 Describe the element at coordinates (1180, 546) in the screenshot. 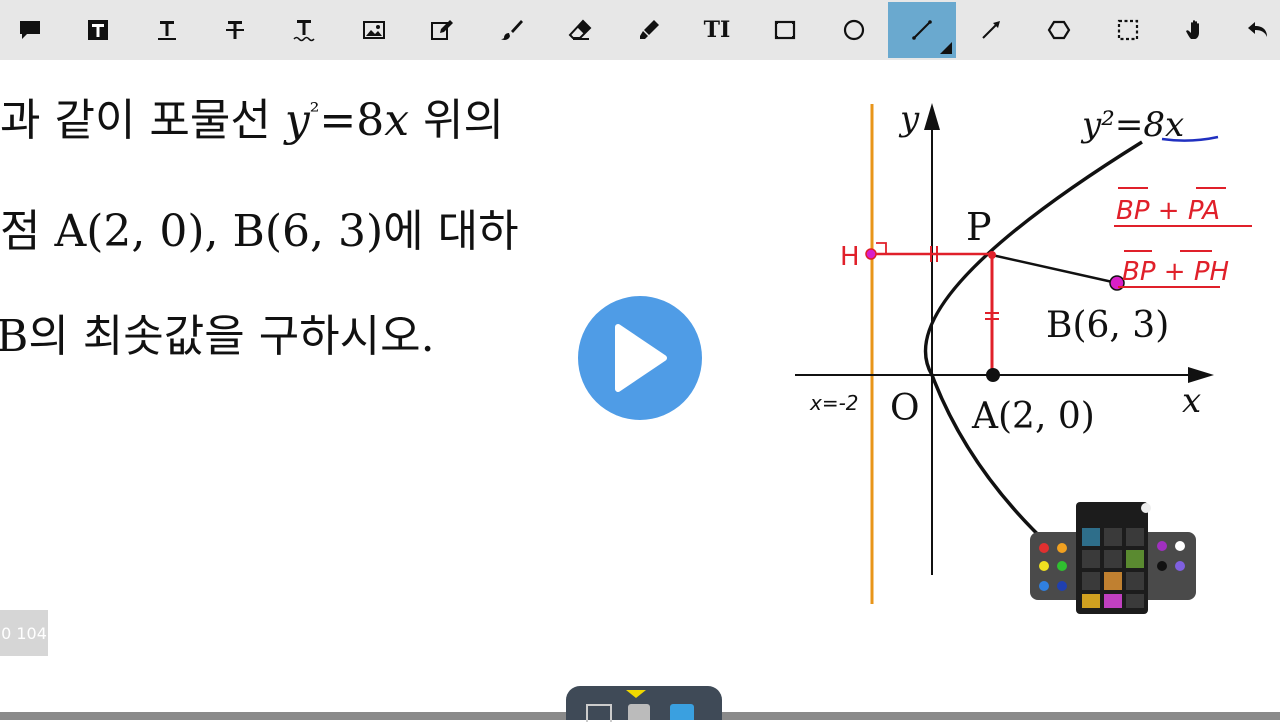

I see `color-white-swatch` at that location.